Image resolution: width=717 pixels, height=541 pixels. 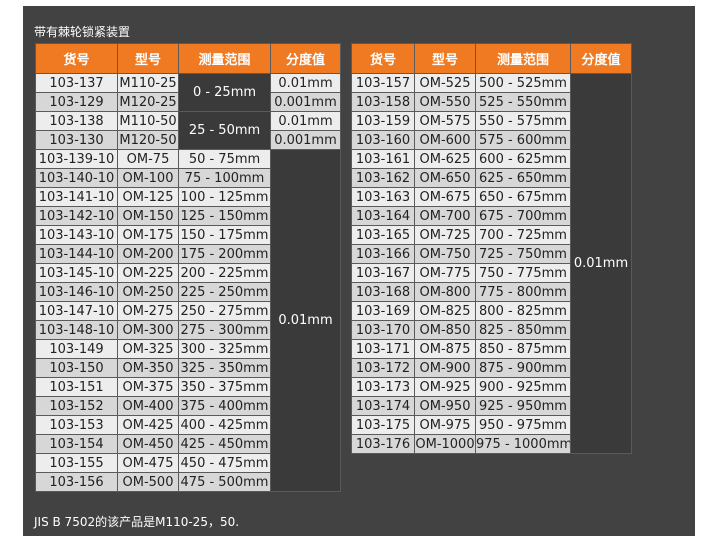 I want to click on cell-model: OM-300, so click(x=148, y=330).